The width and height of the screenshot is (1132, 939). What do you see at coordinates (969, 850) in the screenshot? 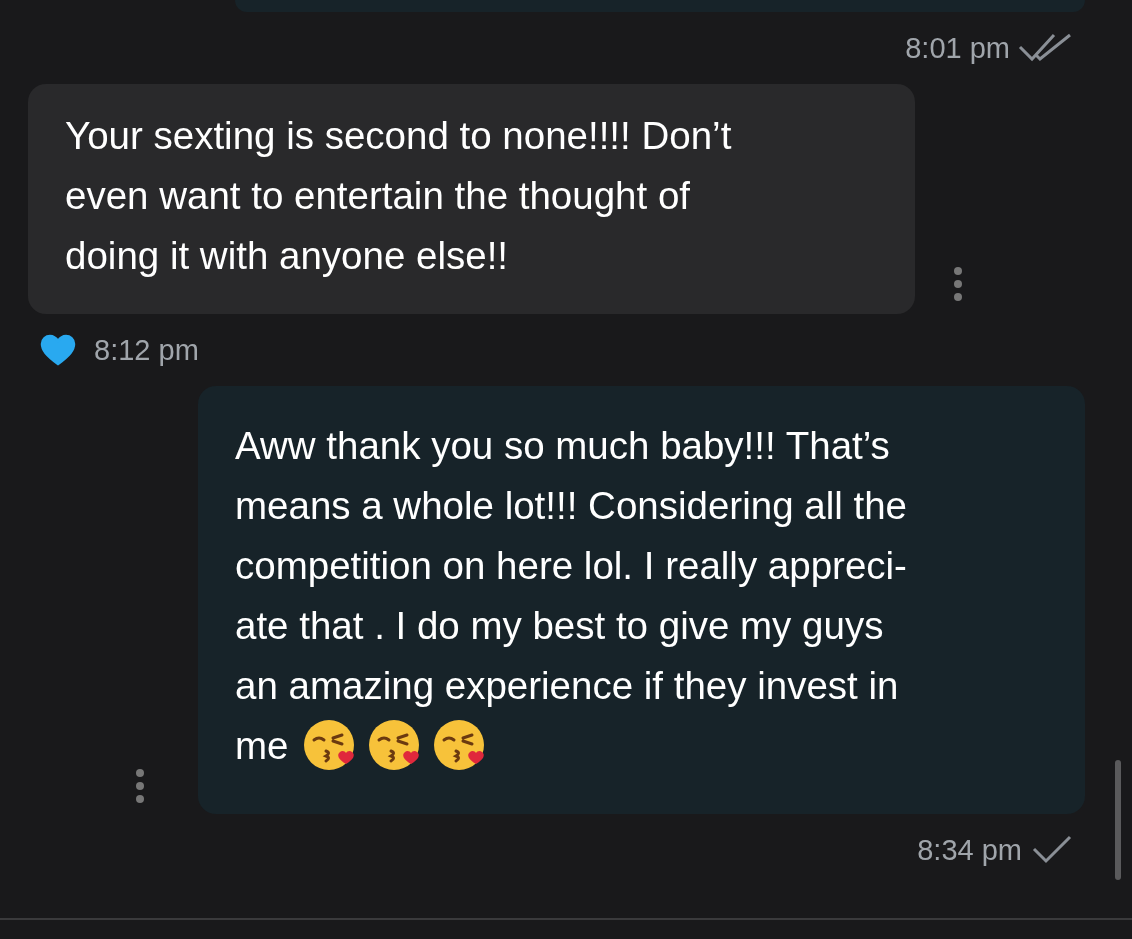
I see `message-time: 8:34 pm` at bounding box center [969, 850].